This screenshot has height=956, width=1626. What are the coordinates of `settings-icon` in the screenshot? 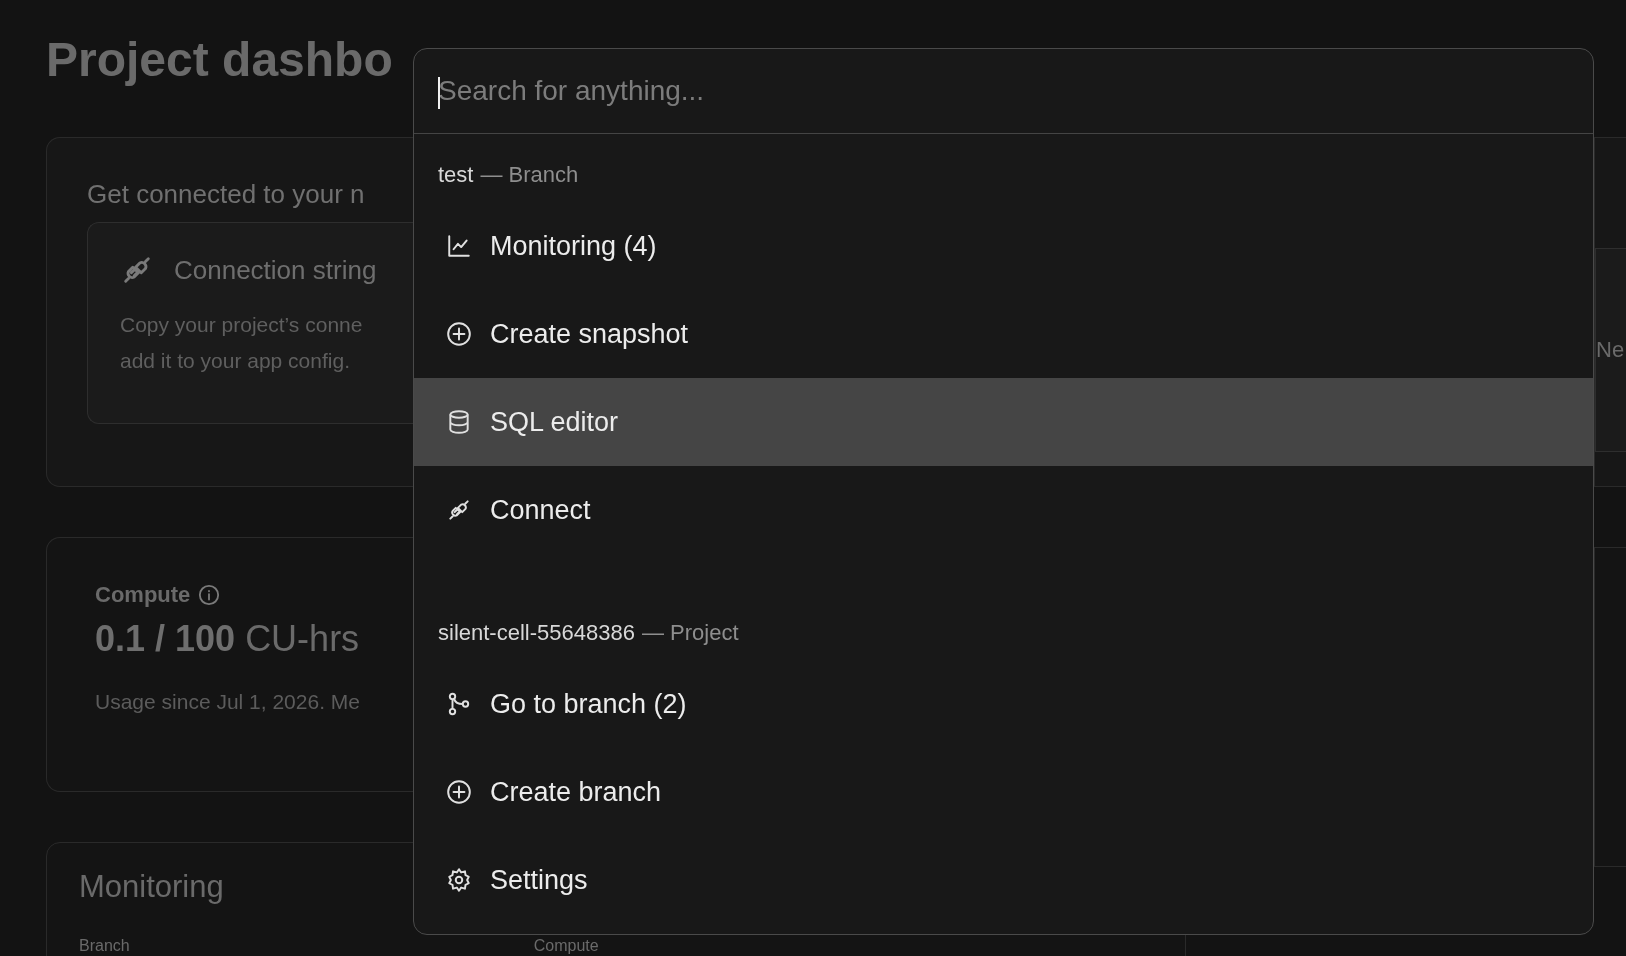 It's located at (459, 880).